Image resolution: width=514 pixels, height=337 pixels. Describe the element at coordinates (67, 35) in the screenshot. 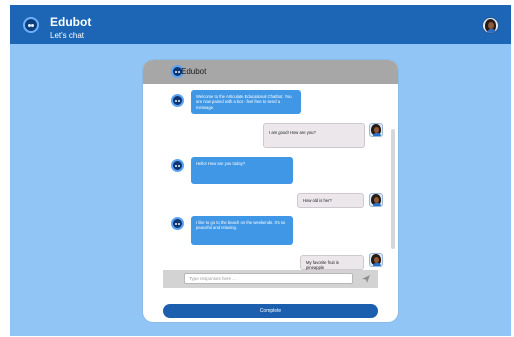

I see `app-subtitle: Let's chat` at that location.